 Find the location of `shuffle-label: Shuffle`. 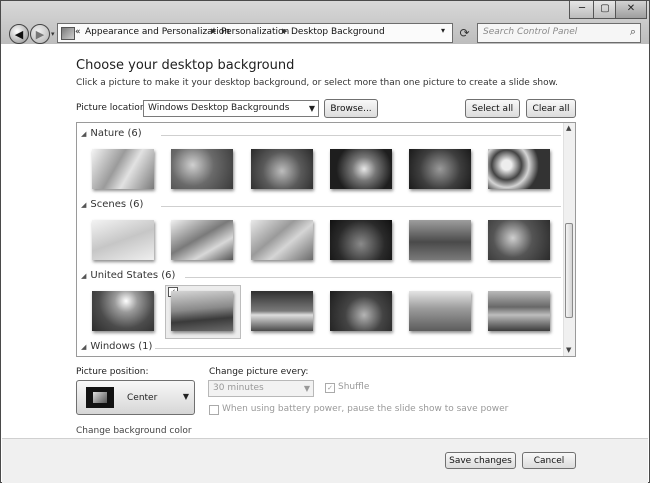

shuffle-label: Shuffle is located at coordinates (354, 387).